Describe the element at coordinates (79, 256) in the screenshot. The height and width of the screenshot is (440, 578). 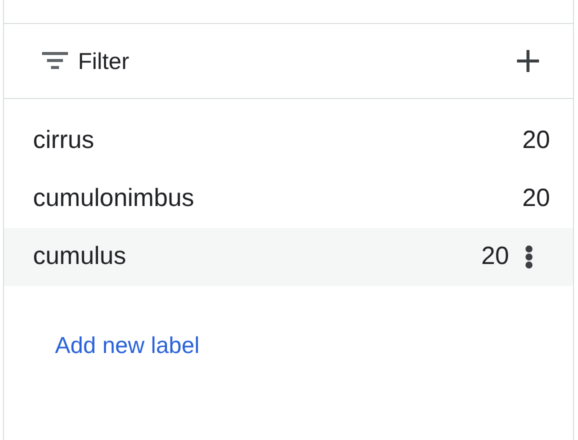
I see `label-name: cumulus` at that location.